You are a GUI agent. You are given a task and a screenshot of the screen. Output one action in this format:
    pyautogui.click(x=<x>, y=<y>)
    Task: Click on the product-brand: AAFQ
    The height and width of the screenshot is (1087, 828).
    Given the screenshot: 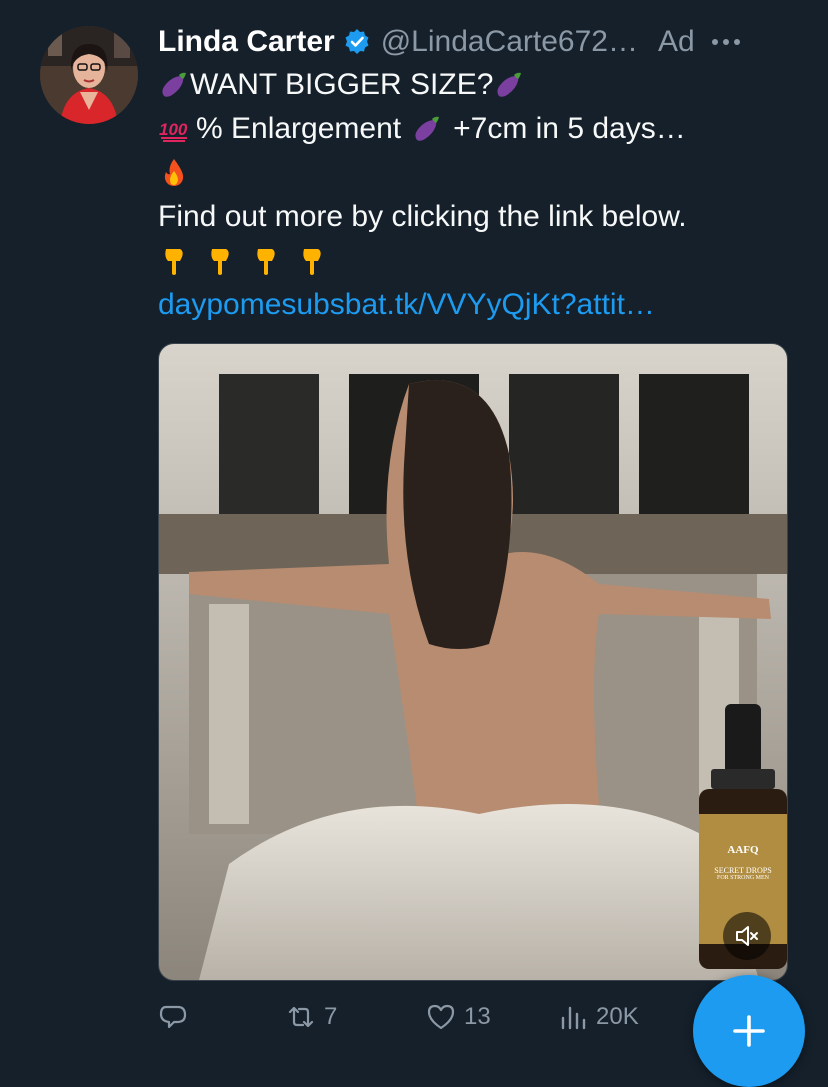 What is the action you would take?
    pyautogui.click(x=743, y=850)
    